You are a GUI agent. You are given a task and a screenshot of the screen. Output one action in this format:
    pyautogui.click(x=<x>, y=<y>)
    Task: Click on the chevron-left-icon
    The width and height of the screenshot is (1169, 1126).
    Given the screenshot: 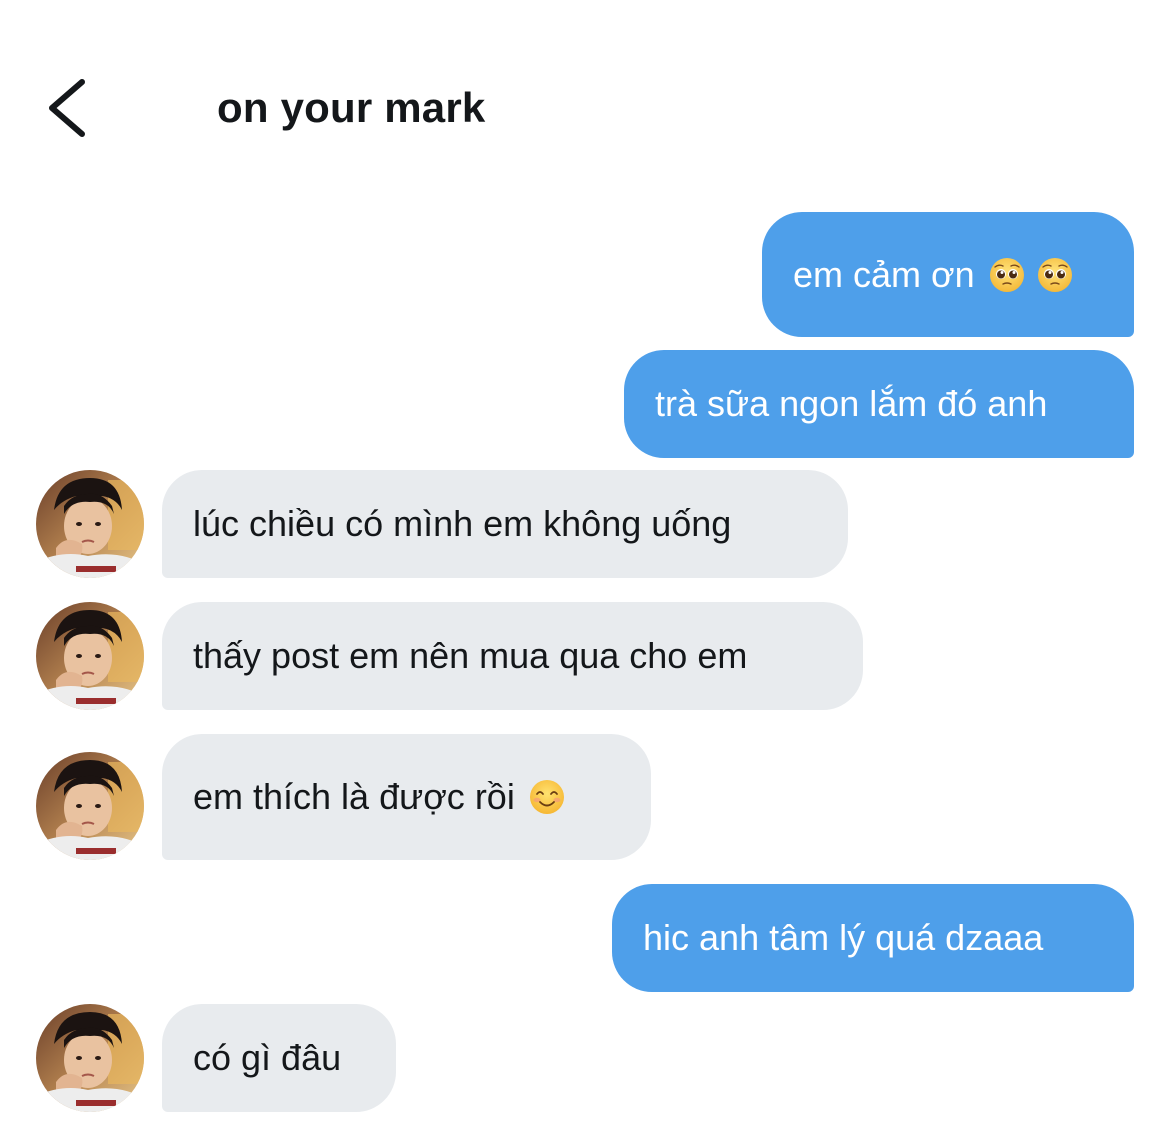 What is the action you would take?
    pyautogui.click(x=68, y=108)
    